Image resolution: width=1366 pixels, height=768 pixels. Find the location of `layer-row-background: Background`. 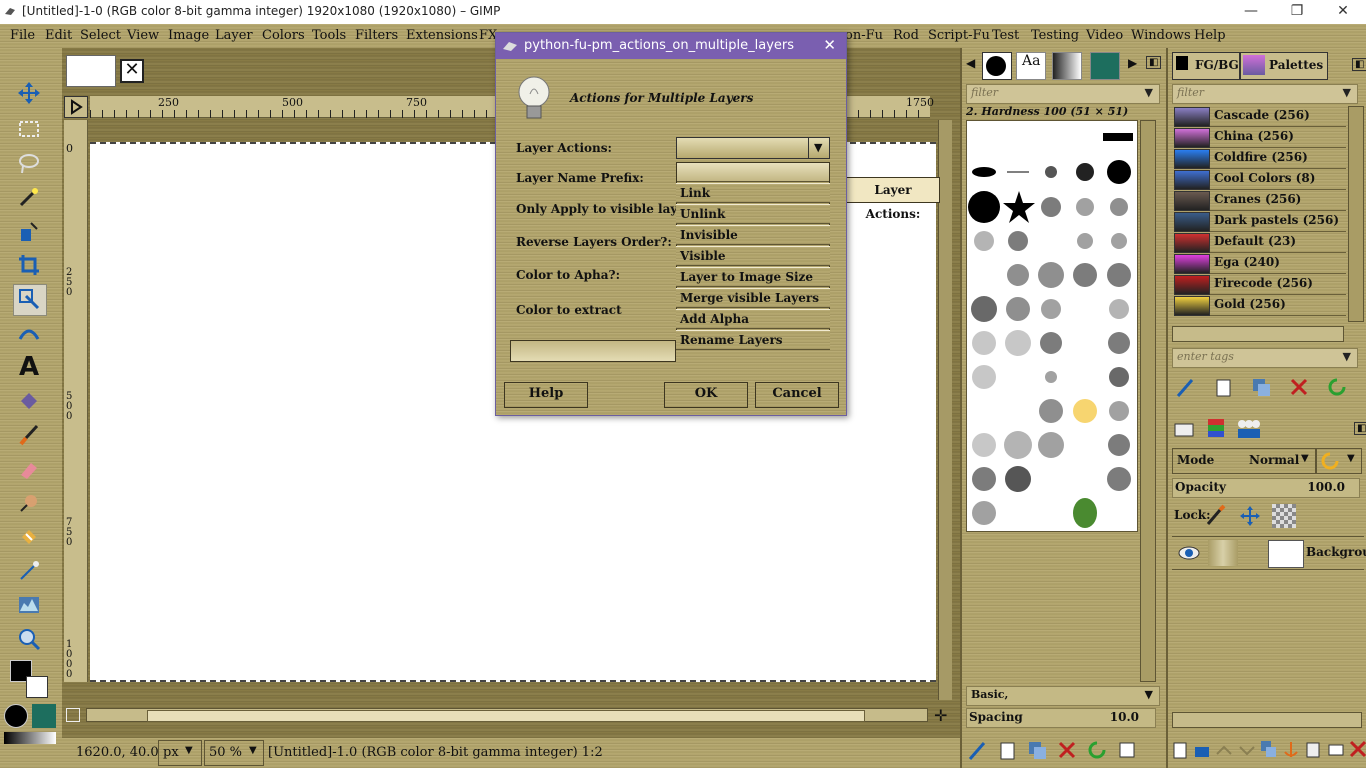

layer-row-background: Background is located at coordinates (1269, 553).